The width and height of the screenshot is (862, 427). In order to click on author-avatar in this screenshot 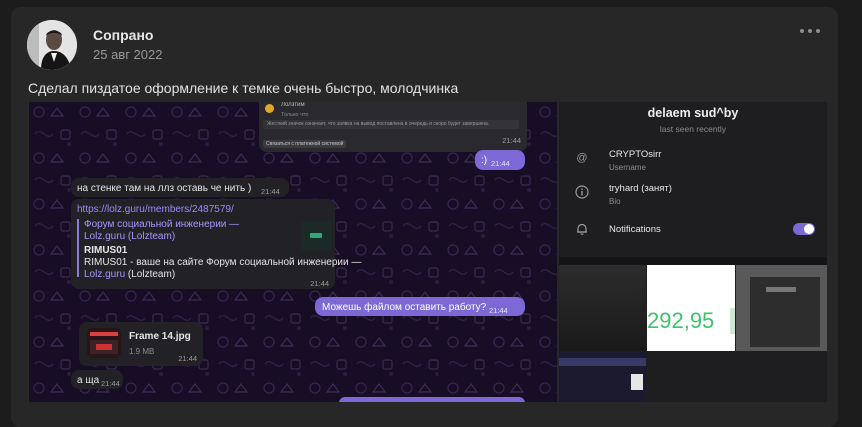, I will do `click(52, 45)`.